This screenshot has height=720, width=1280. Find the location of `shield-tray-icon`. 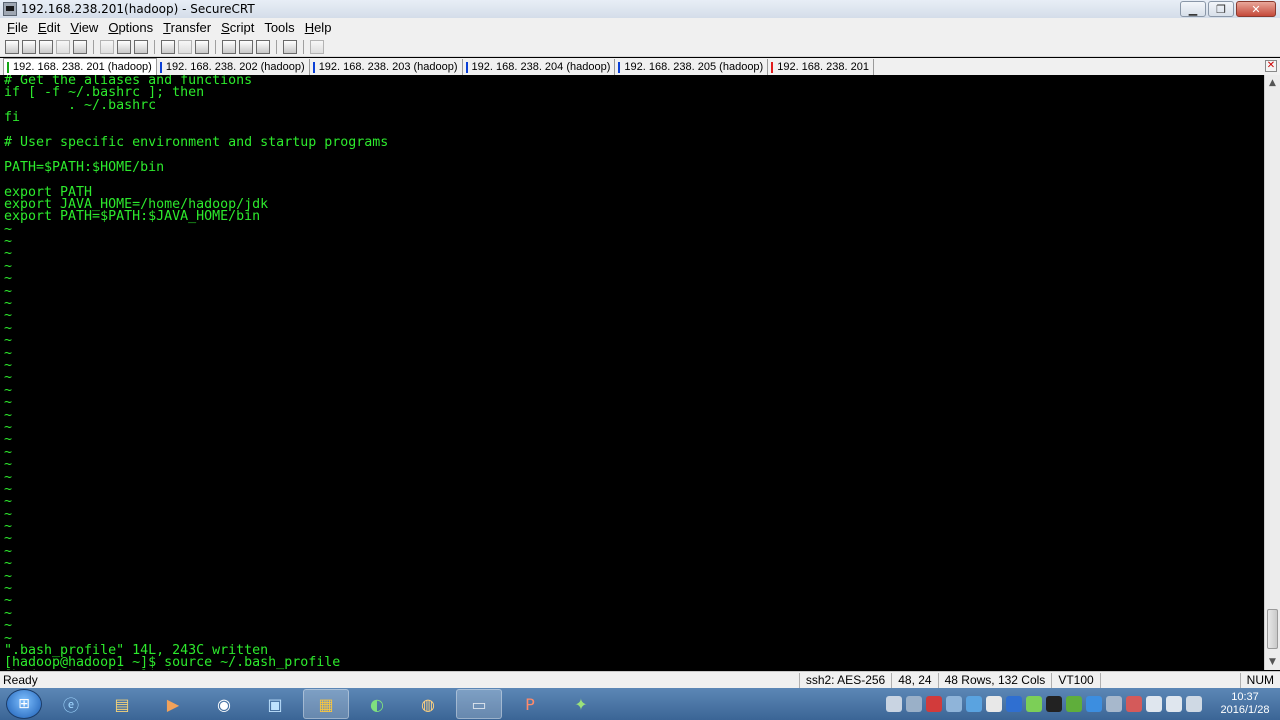

shield-tray-icon is located at coordinates (1014, 704).